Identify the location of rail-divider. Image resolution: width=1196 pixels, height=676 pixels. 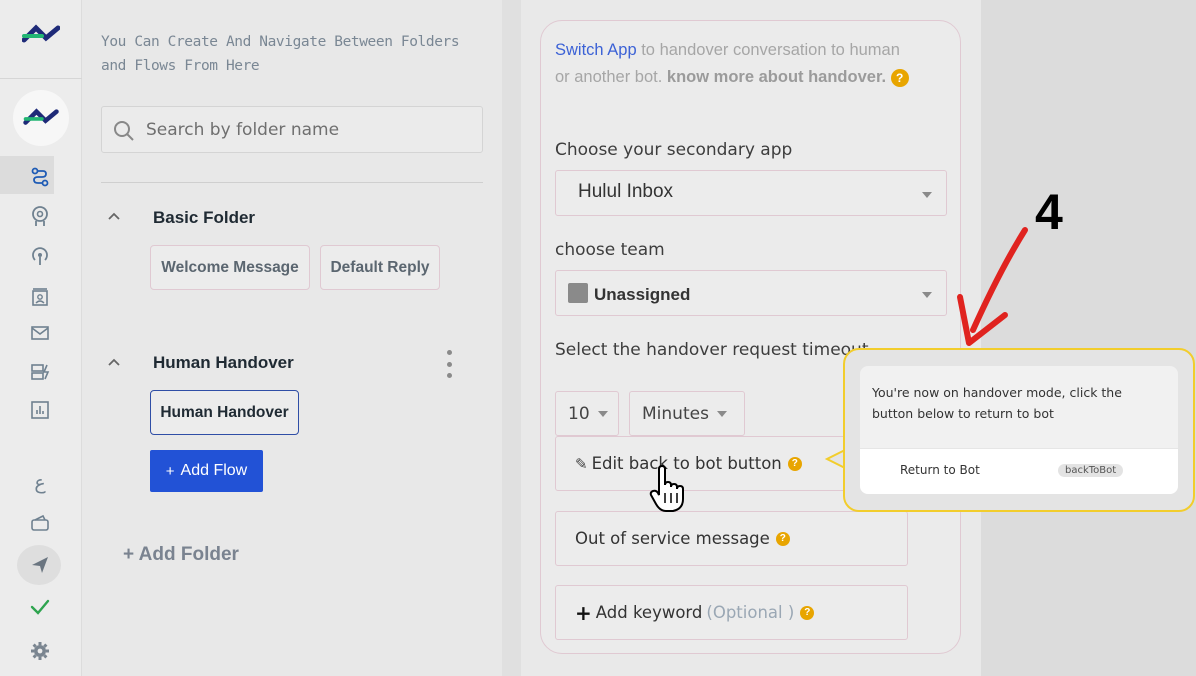
(41, 78).